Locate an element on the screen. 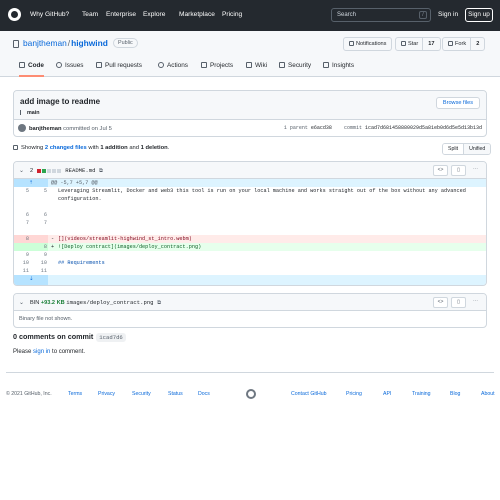  file-name-link: README.md is located at coordinates (80, 170).